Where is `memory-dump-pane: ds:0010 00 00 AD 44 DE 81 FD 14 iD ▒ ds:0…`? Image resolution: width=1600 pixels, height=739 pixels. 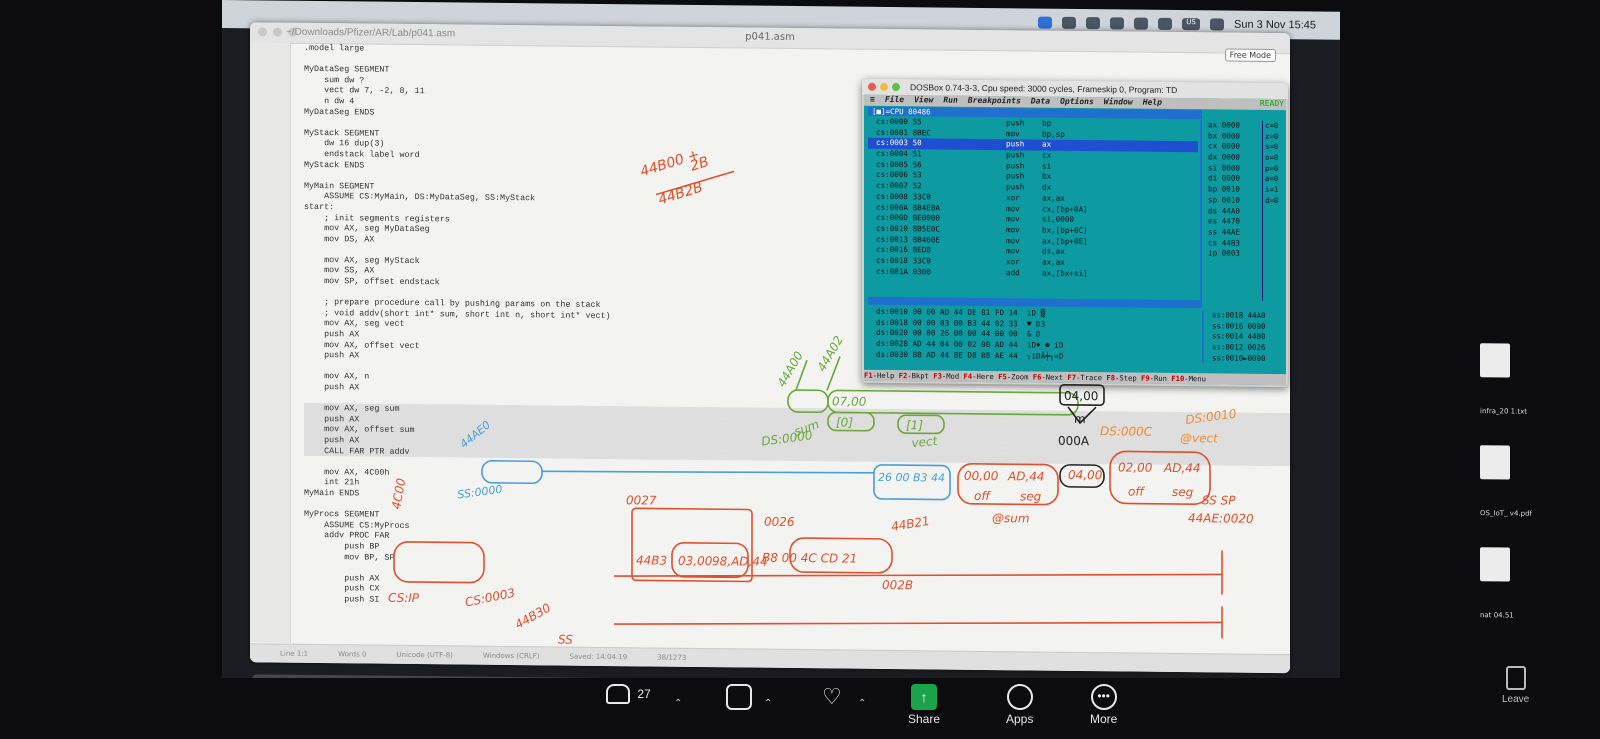
memory-dump-pane: ds:0010 00 00 AD 44 DE 81 FD 14 iD ▒ ds:0… is located at coordinates (1033, 335).